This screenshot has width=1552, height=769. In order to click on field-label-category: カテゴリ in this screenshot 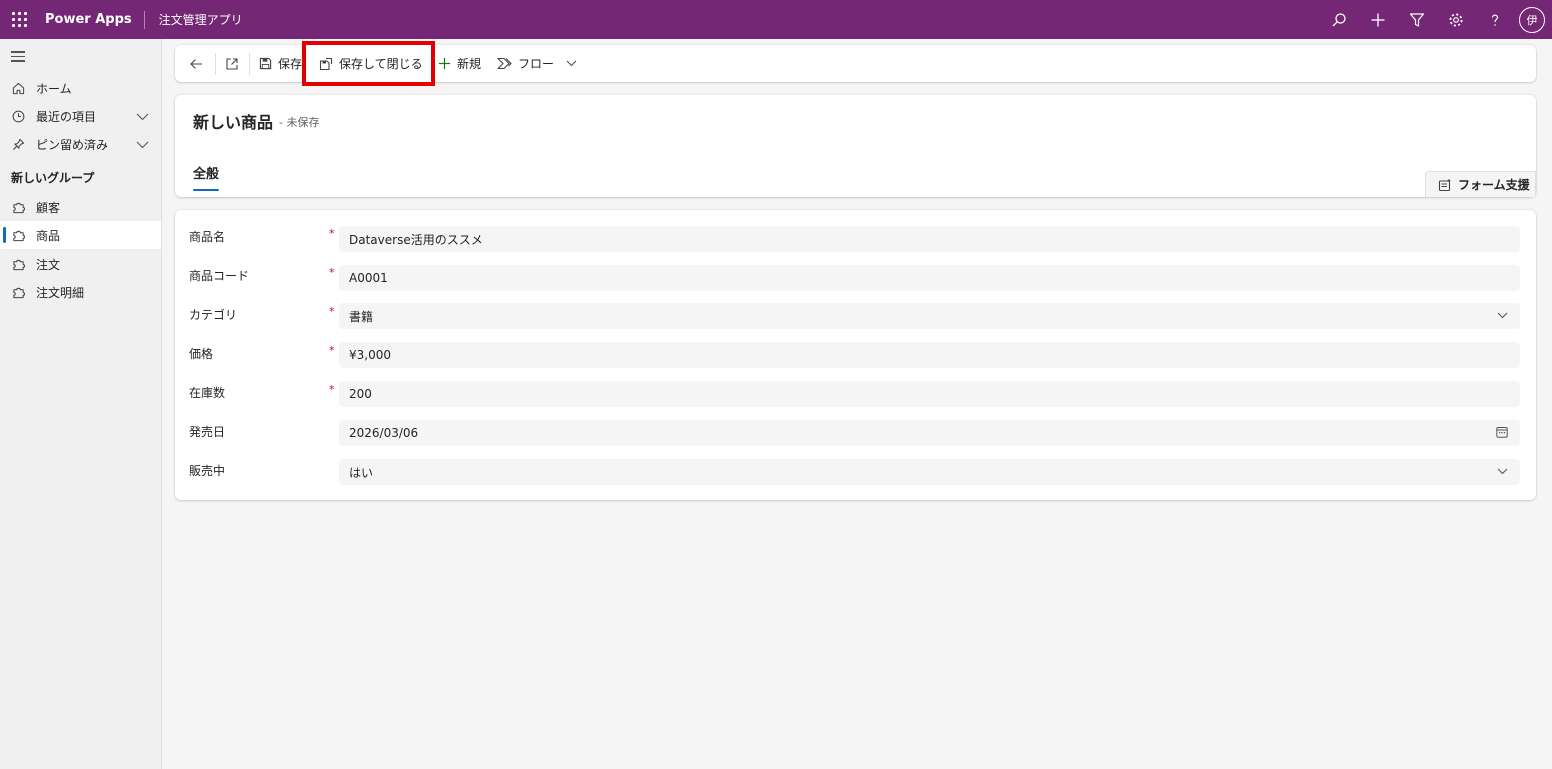, I will do `click(213, 315)`.